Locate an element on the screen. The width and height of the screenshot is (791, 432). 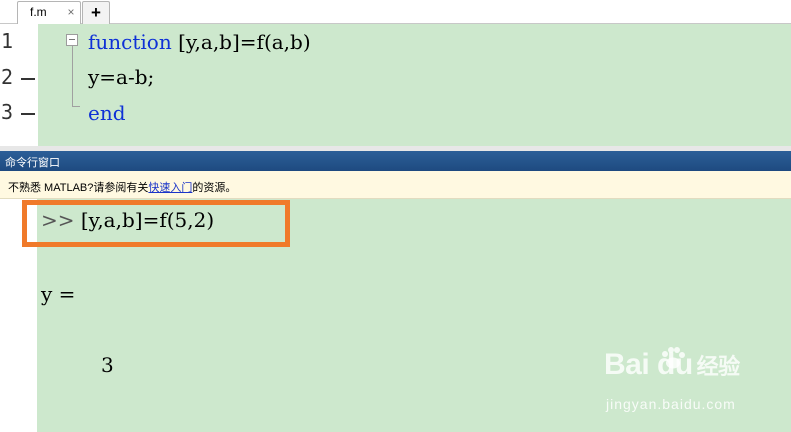
command-input-line: >> [y,a,b]=f(5,2) is located at coordinates (127, 220).